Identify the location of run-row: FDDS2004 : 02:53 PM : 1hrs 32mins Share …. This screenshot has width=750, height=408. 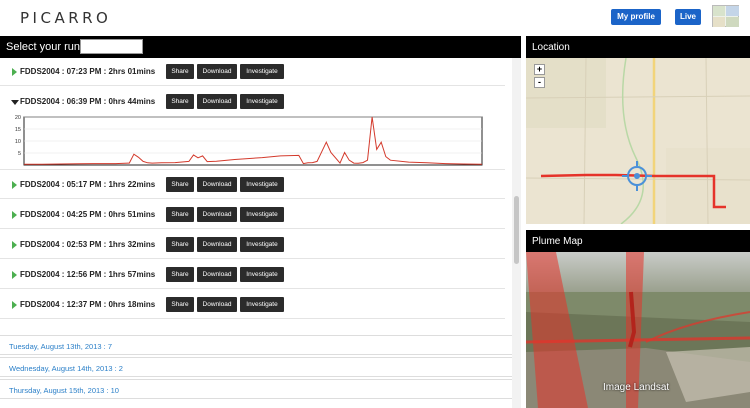
(252, 245).